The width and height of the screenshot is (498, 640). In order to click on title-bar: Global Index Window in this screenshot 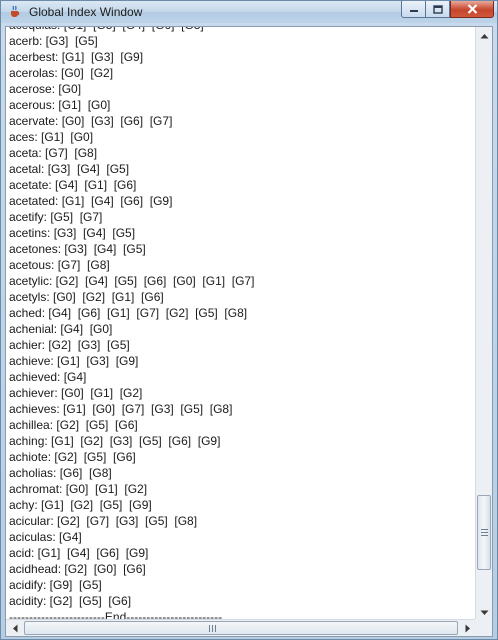, I will do `click(249, 12)`.